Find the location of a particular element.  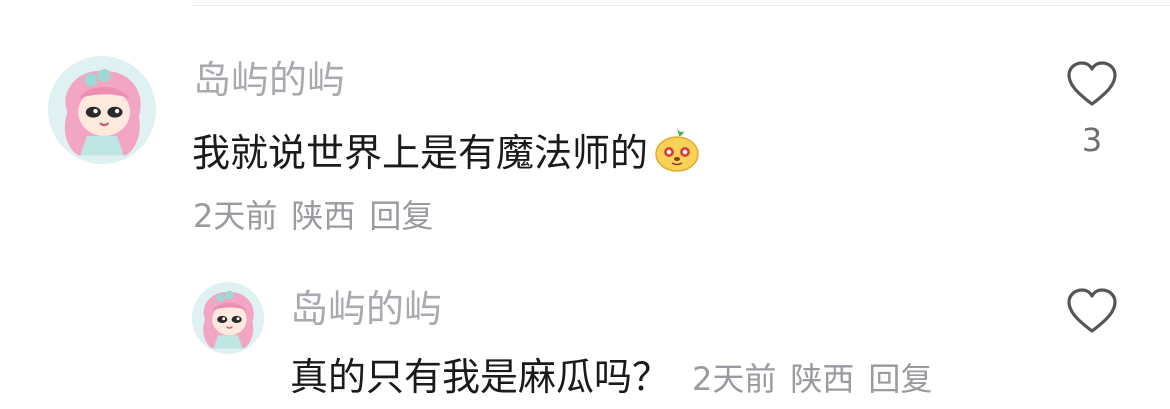

comment-body: 我就说世界上是有魔法师的 is located at coordinates (420, 153).